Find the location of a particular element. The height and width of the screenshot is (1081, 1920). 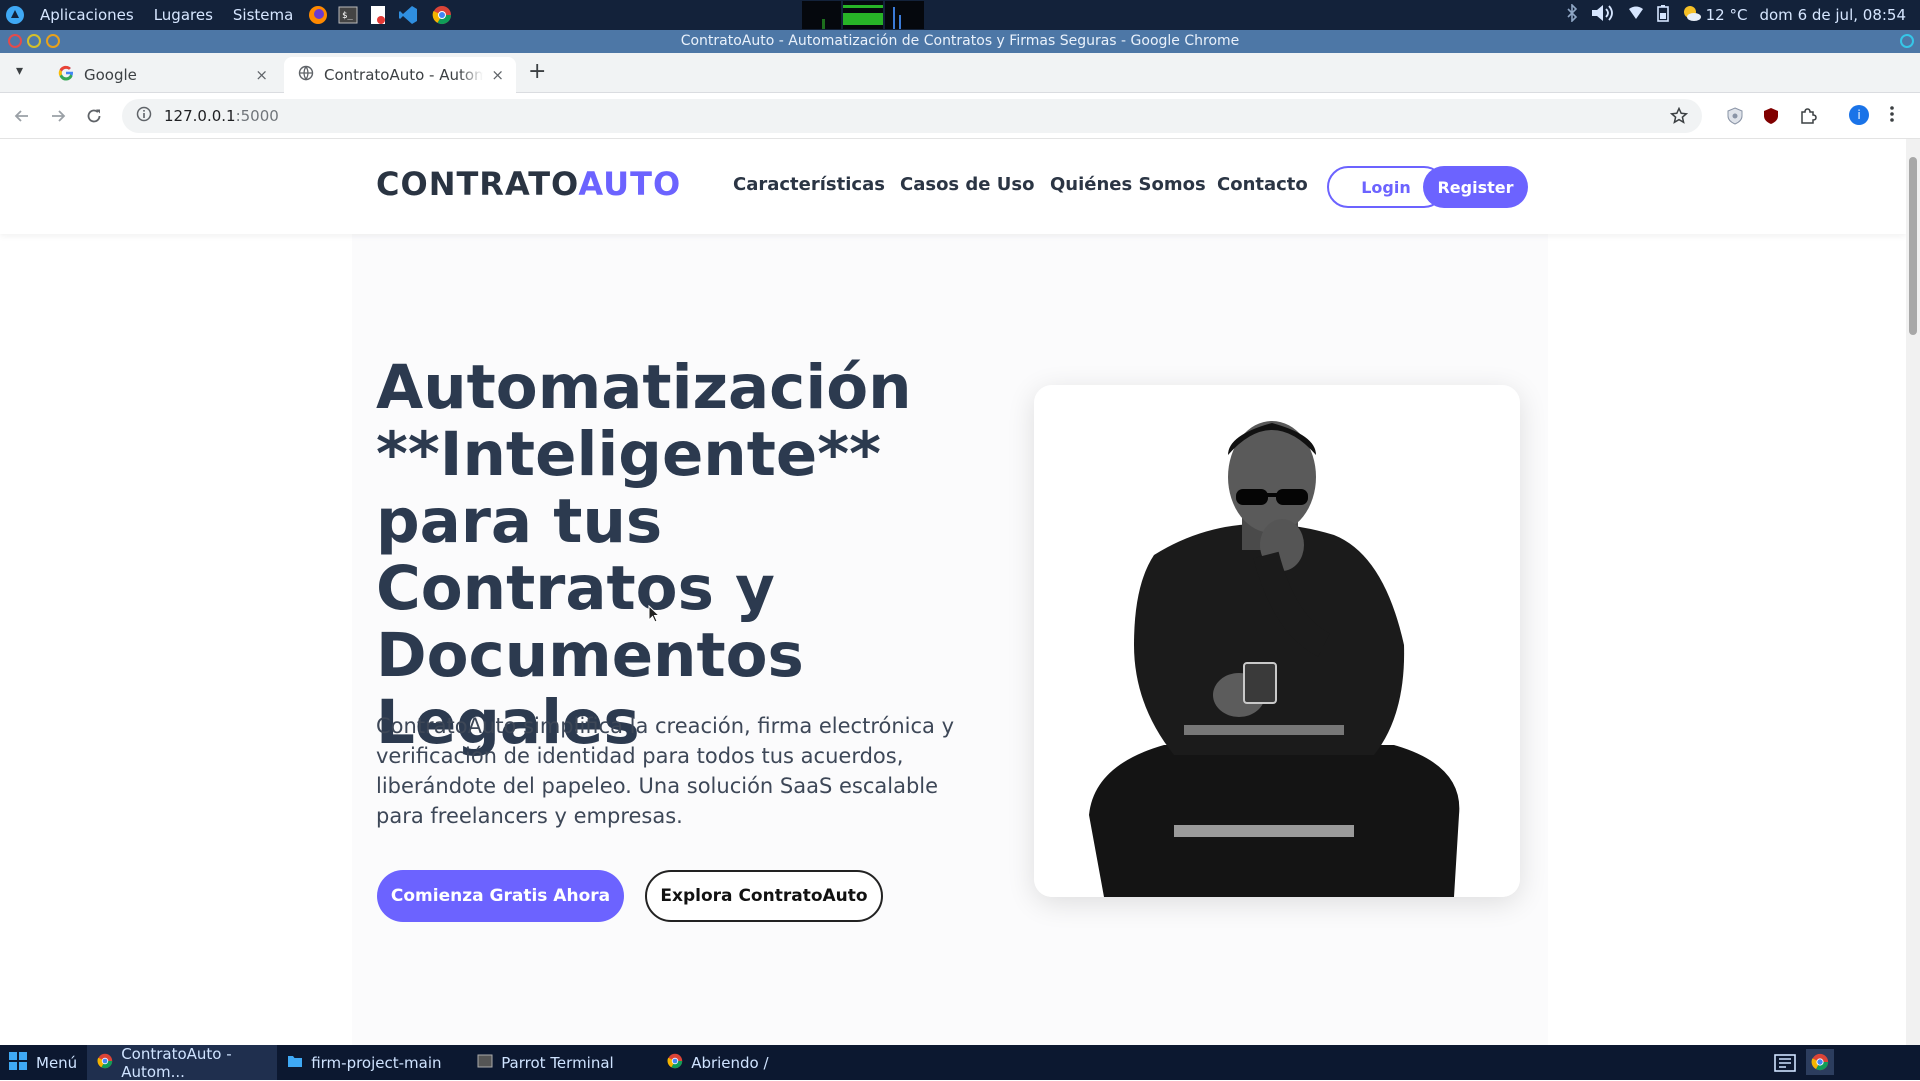

reload-icon is located at coordinates (94, 116).